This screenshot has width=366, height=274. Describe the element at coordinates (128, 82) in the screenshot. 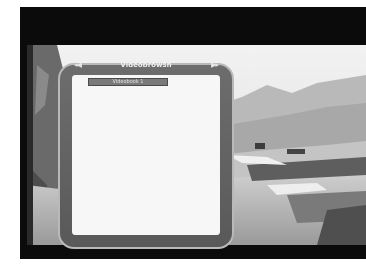

I see `list-item: Videobook 1` at that location.